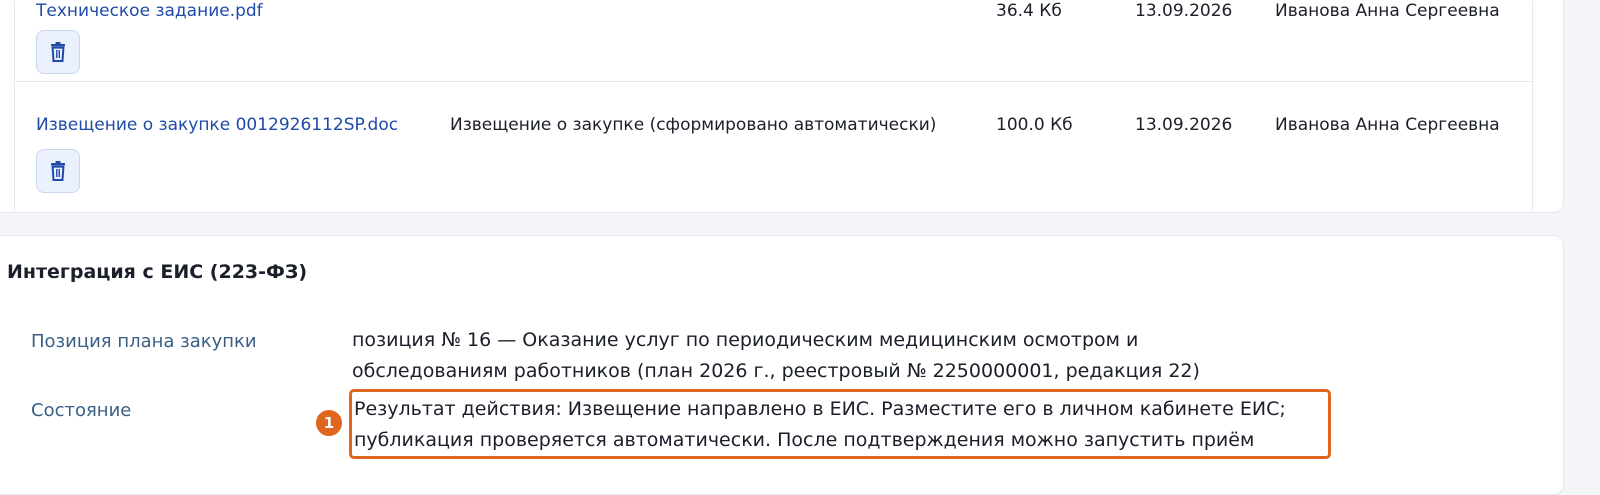  Describe the element at coordinates (1034, 125) in the screenshot. I see `file-size: 100.0 Кб` at that location.